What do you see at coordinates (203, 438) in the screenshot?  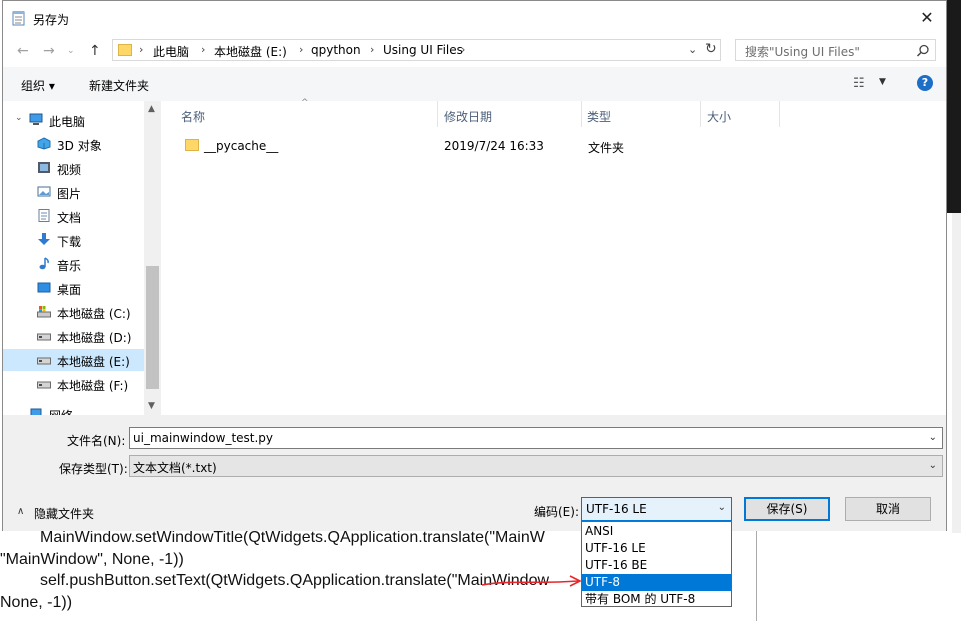 I see `filename-value: ui_mainwindow_test.py` at bounding box center [203, 438].